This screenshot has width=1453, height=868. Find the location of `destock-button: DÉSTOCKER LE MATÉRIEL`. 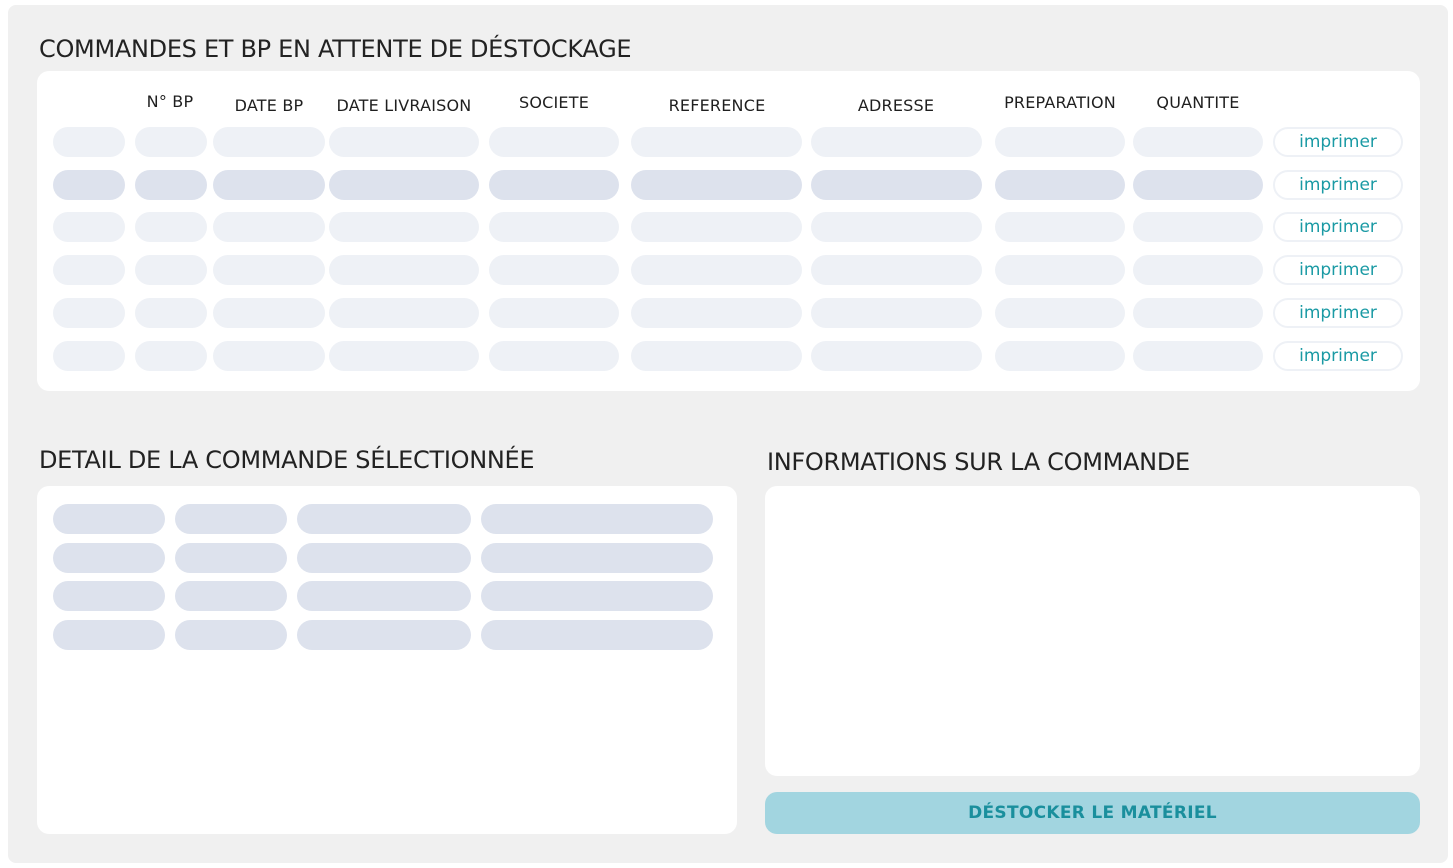

destock-button: DÉSTOCKER LE MATÉRIEL is located at coordinates (1092, 813).